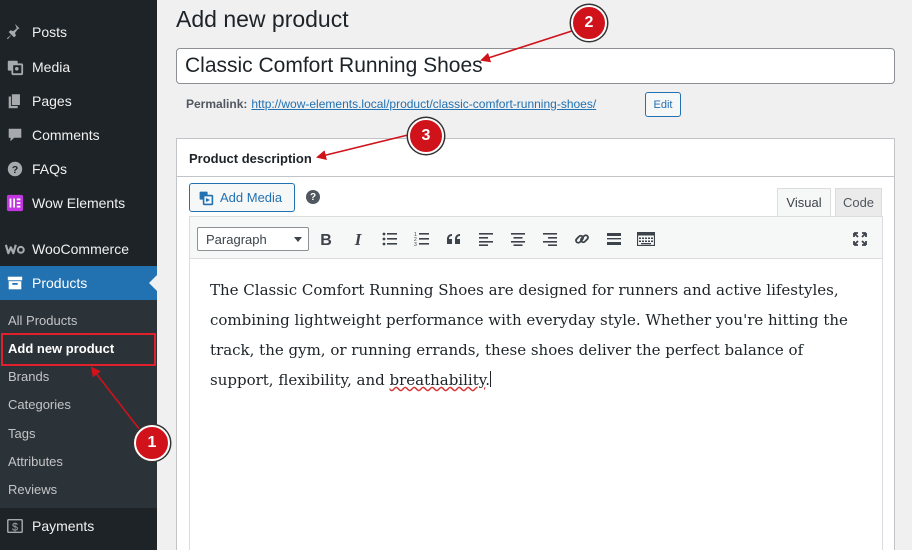 The image size is (912, 550). Describe the element at coordinates (535, 176) in the screenshot. I see `divider` at that location.